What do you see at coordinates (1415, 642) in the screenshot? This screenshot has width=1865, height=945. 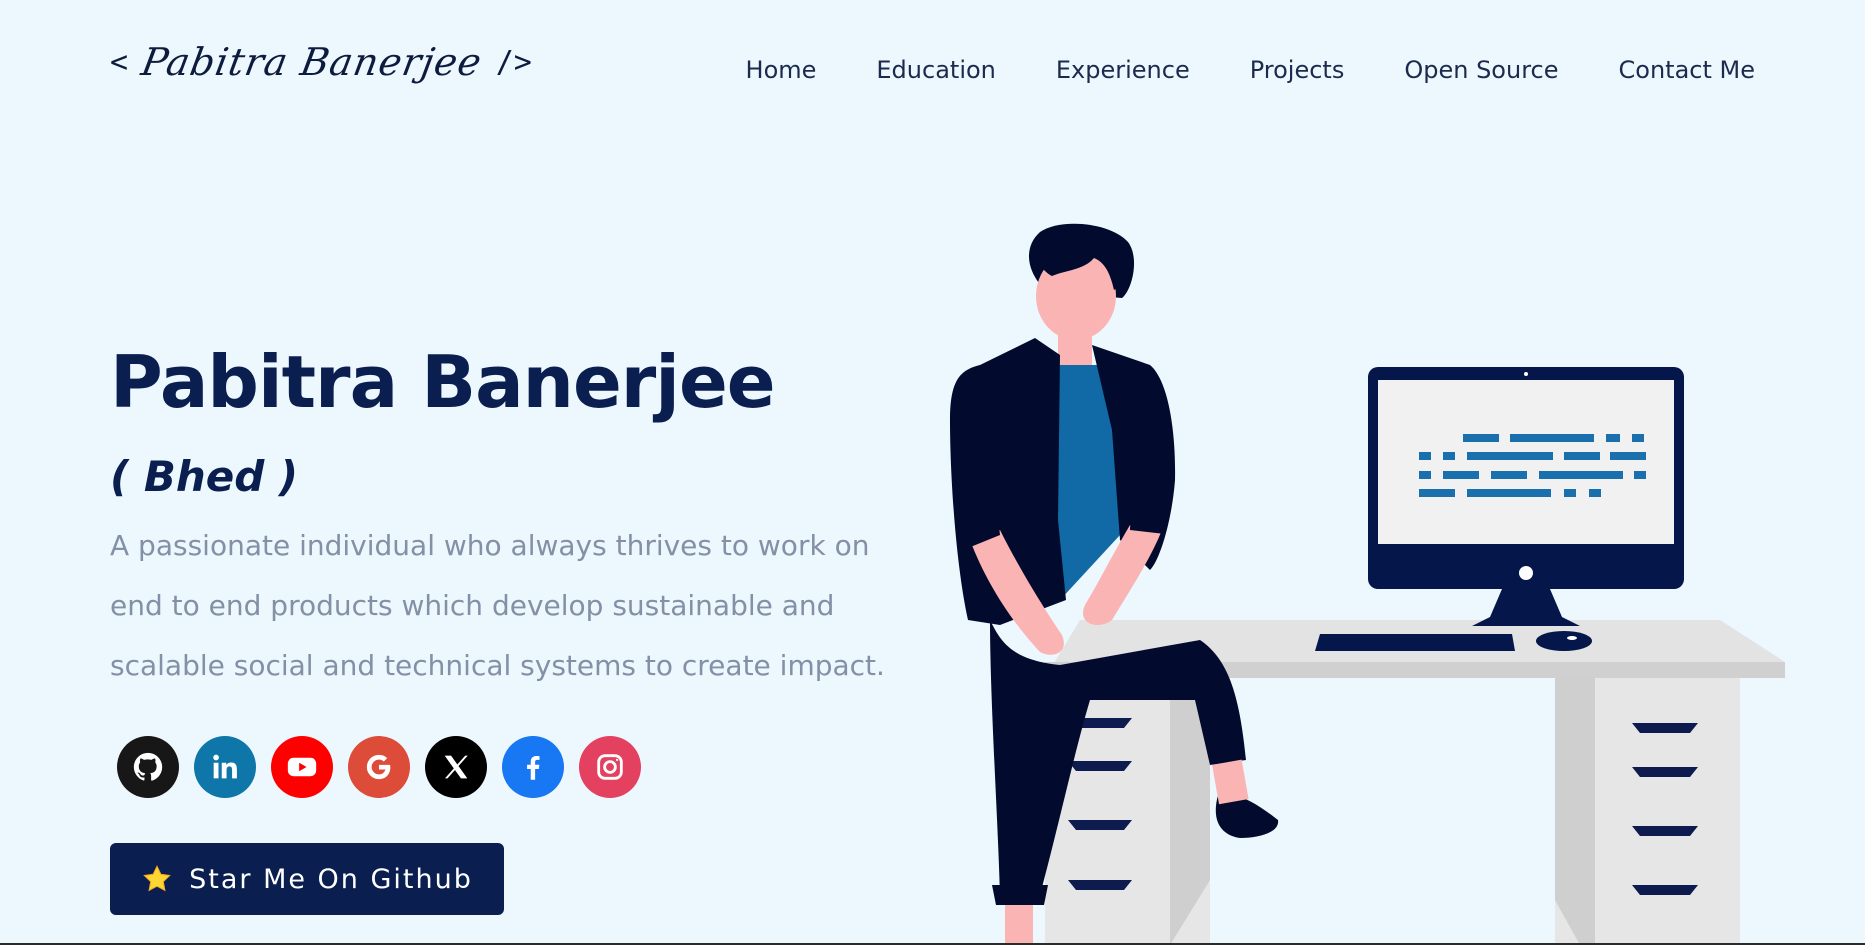 I see `keyboard` at bounding box center [1415, 642].